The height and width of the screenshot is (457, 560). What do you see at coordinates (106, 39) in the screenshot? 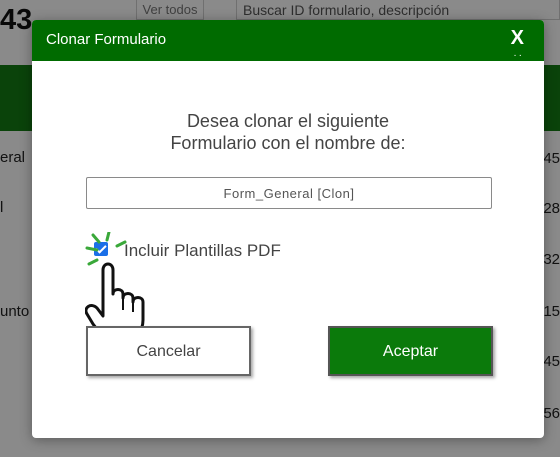
I see `dialog-title: Clonar Formulario` at bounding box center [106, 39].